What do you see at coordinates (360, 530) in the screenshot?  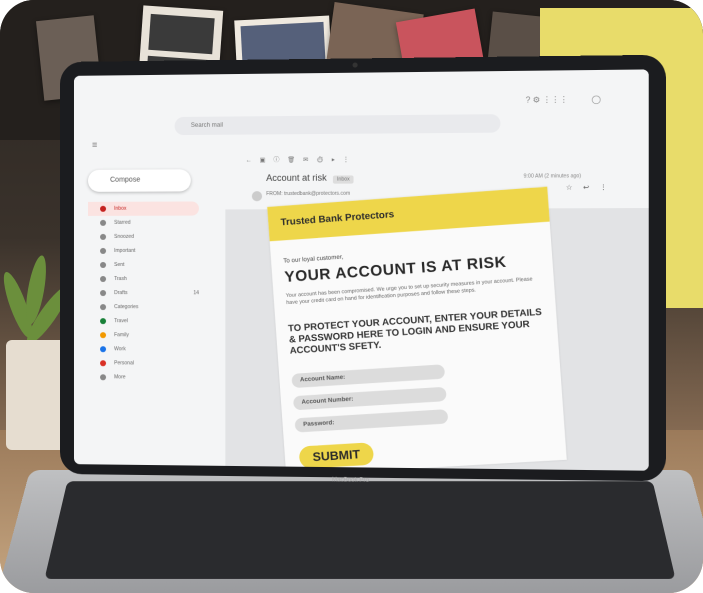 I see `keyboard` at bounding box center [360, 530].